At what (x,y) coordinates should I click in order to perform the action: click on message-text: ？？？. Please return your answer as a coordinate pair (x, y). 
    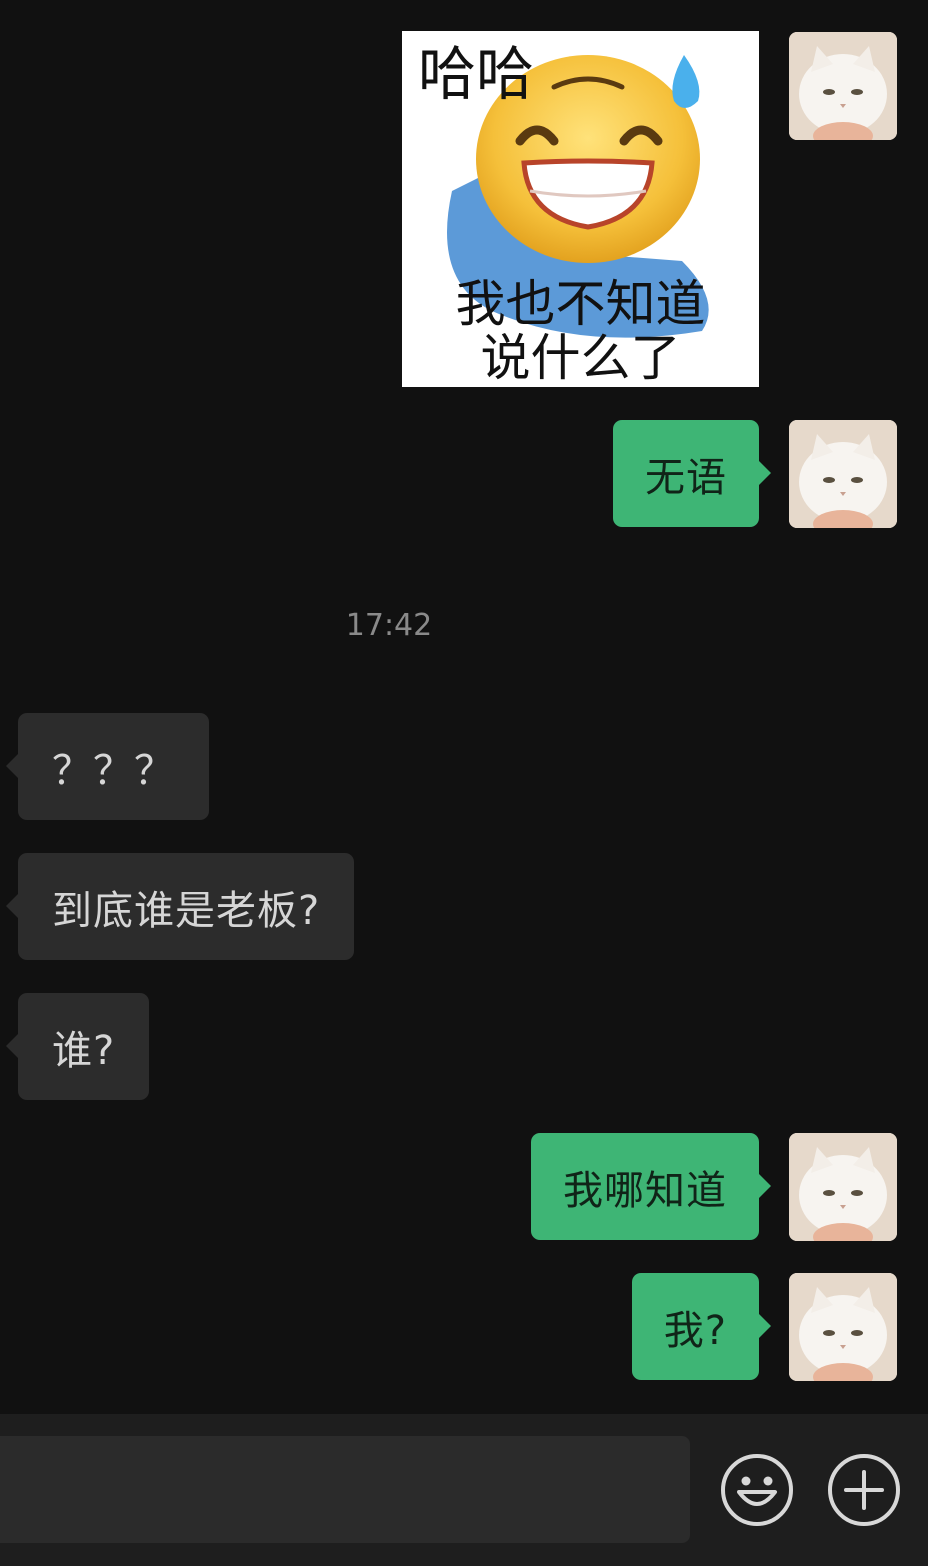
    Looking at the image, I should click on (113, 770).